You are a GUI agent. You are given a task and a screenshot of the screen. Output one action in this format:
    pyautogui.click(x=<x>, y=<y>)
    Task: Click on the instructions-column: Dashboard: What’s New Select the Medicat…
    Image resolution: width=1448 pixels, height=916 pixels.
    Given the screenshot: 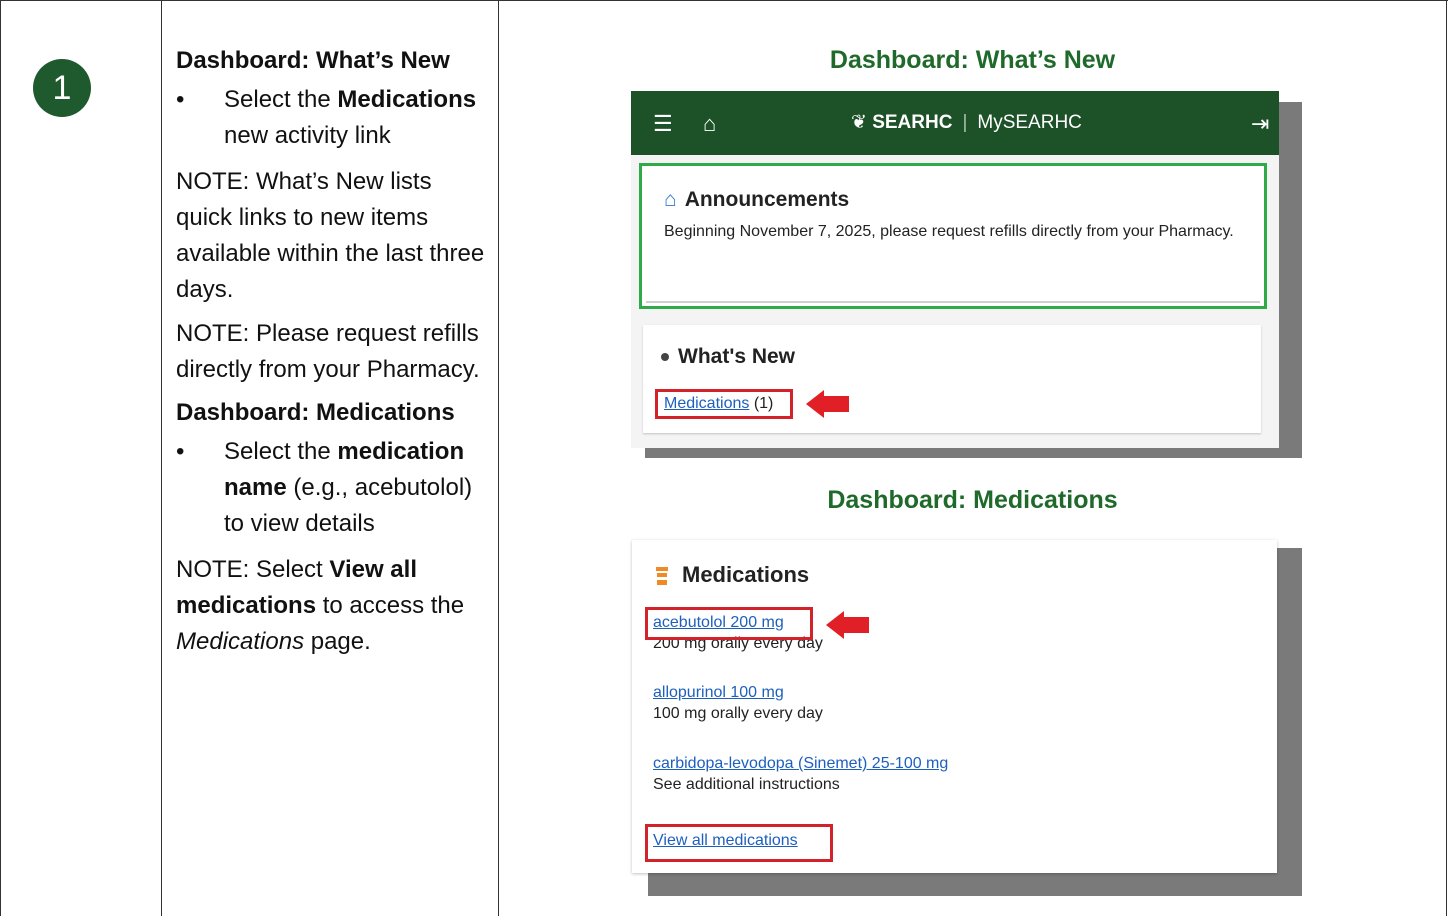 What is the action you would take?
    pyautogui.click(x=331, y=356)
    